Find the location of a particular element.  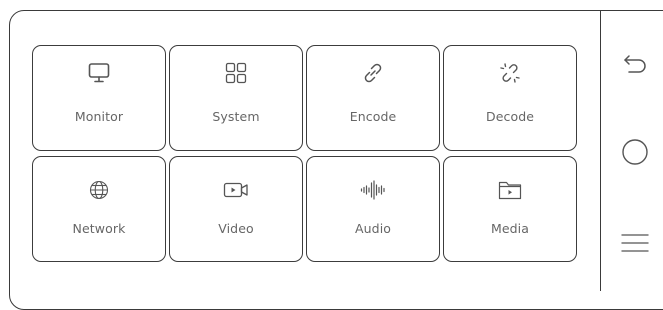

globe-icon is located at coordinates (99, 190).